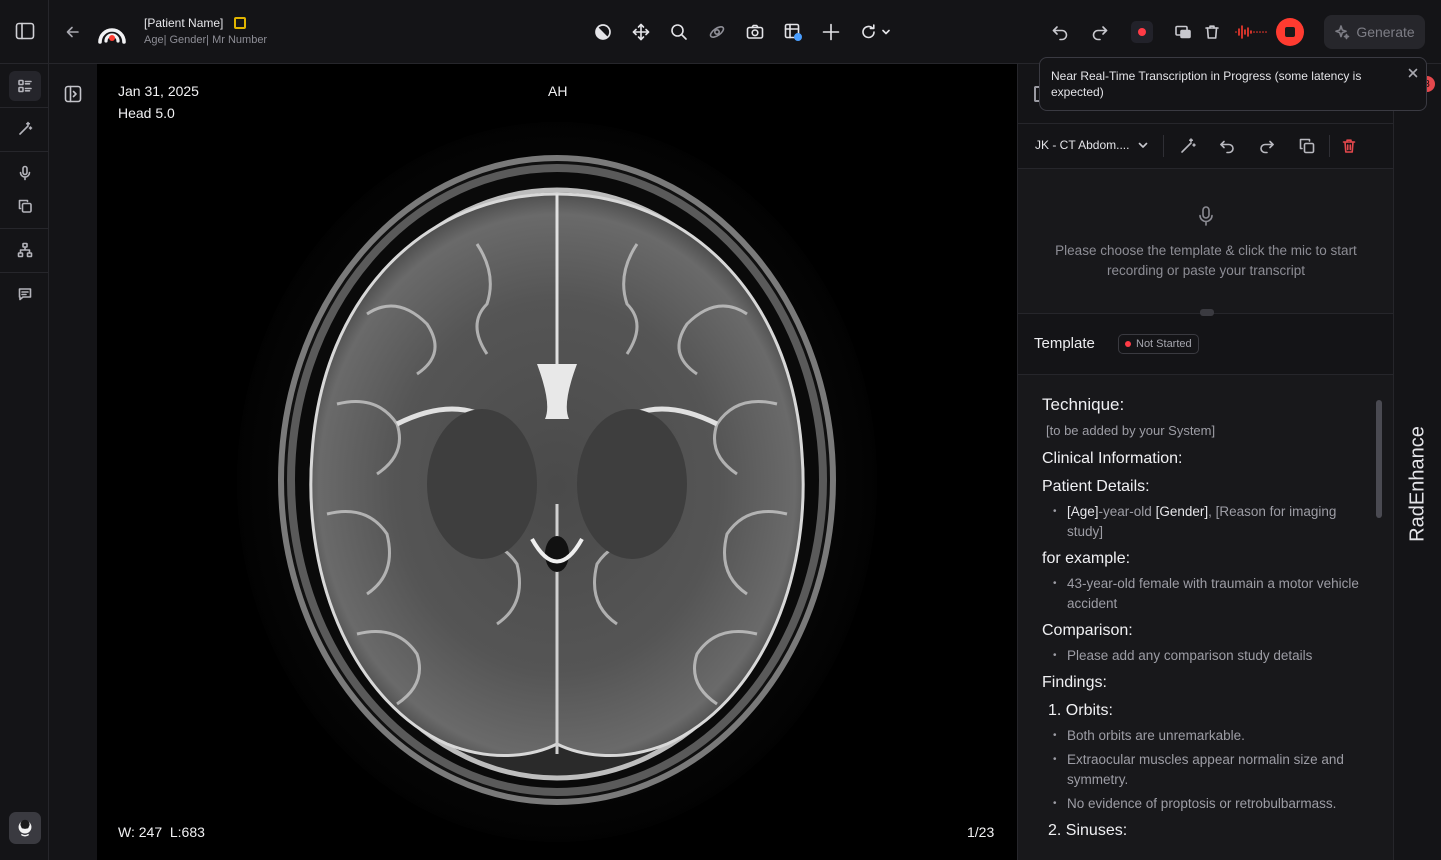  I want to click on study-date: Jan 31, 2025, so click(158, 91).